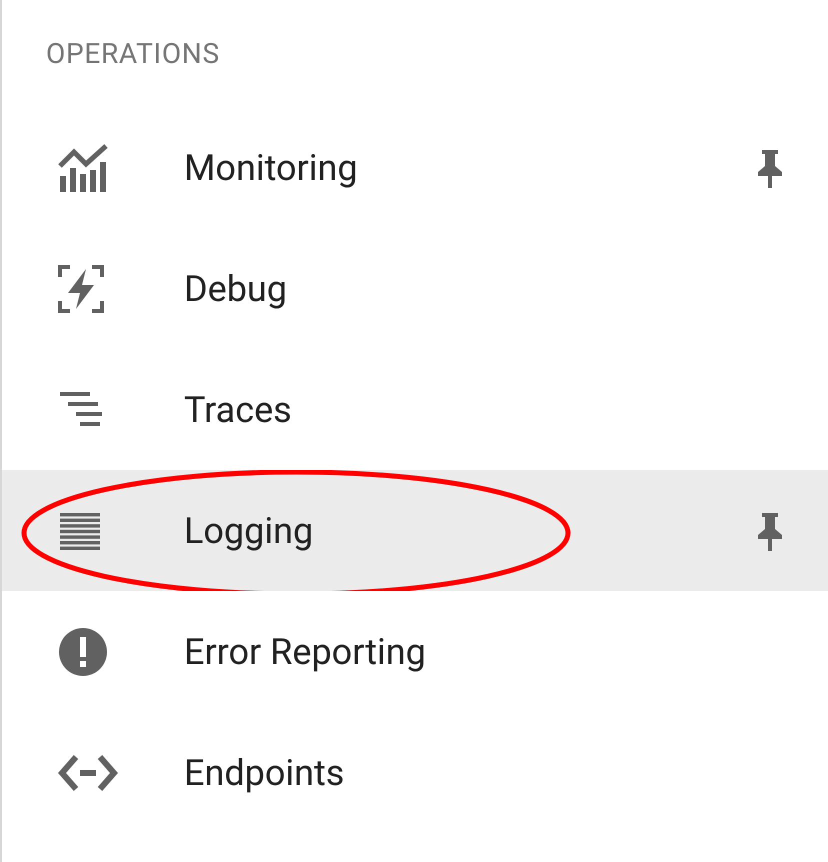 This screenshot has height=862, width=828. I want to click on nav-label: Error Reporting, so click(305, 652).